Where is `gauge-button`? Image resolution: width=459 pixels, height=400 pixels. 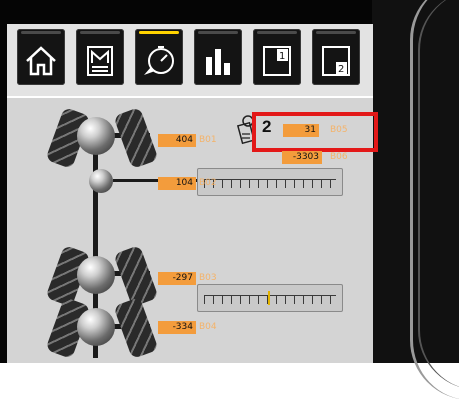 gauge-button is located at coordinates (159, 57).